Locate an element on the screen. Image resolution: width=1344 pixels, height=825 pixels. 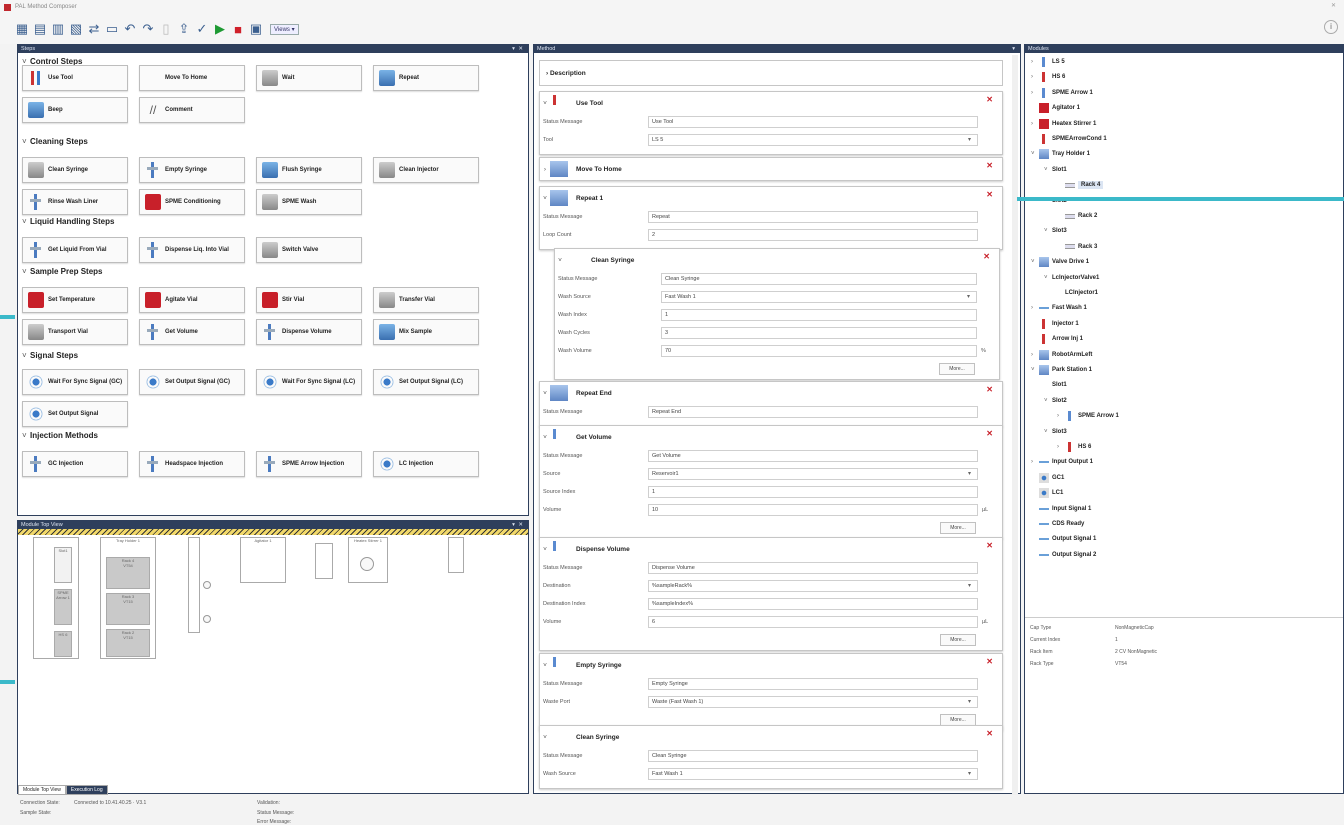
step-button-wait-for-sync-signal-lc: Wait For Sync Signal (LC) is located at coordinates (309, 382).